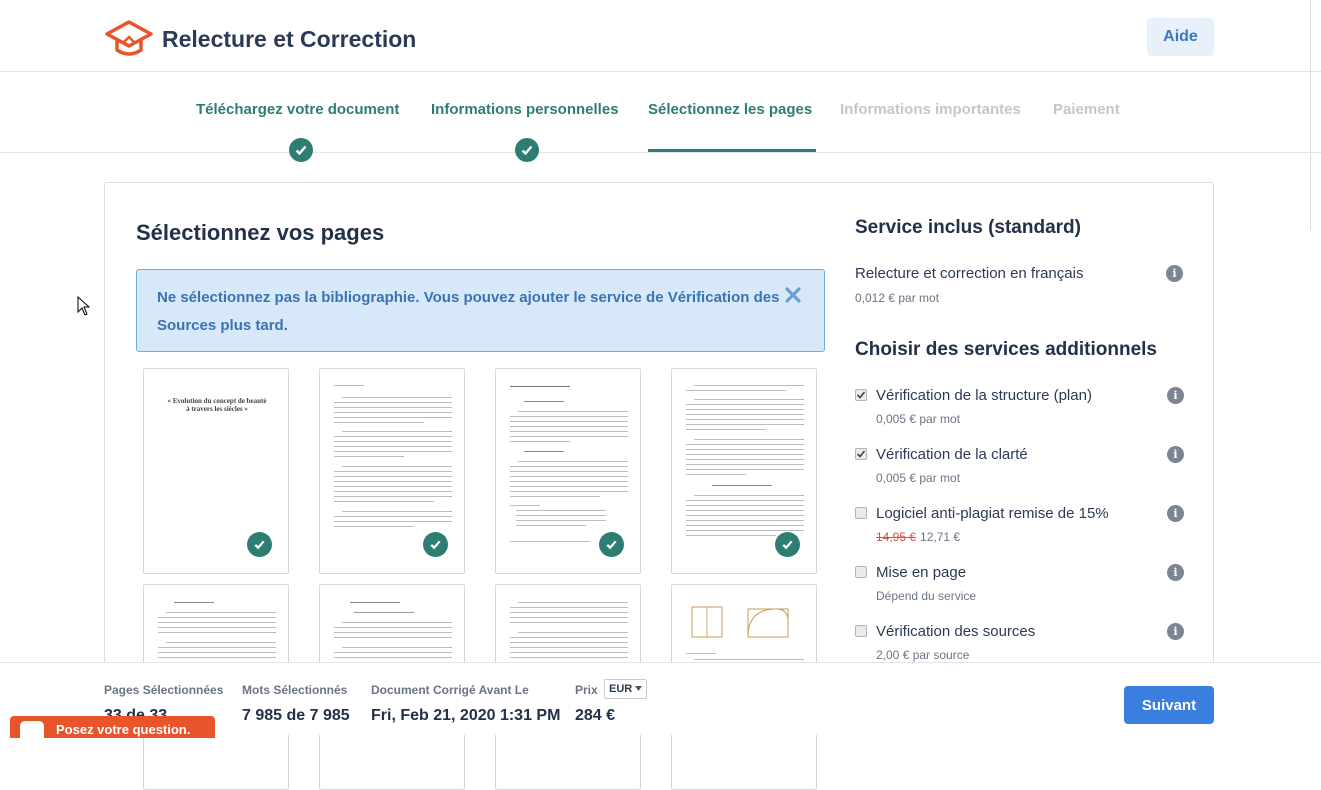 This screenshot has height=790, width=1321. What do you see at coordinates (896, 537) in the screenshot?
I see `old-price: 14,95 €` at bounding box center [896, 537].